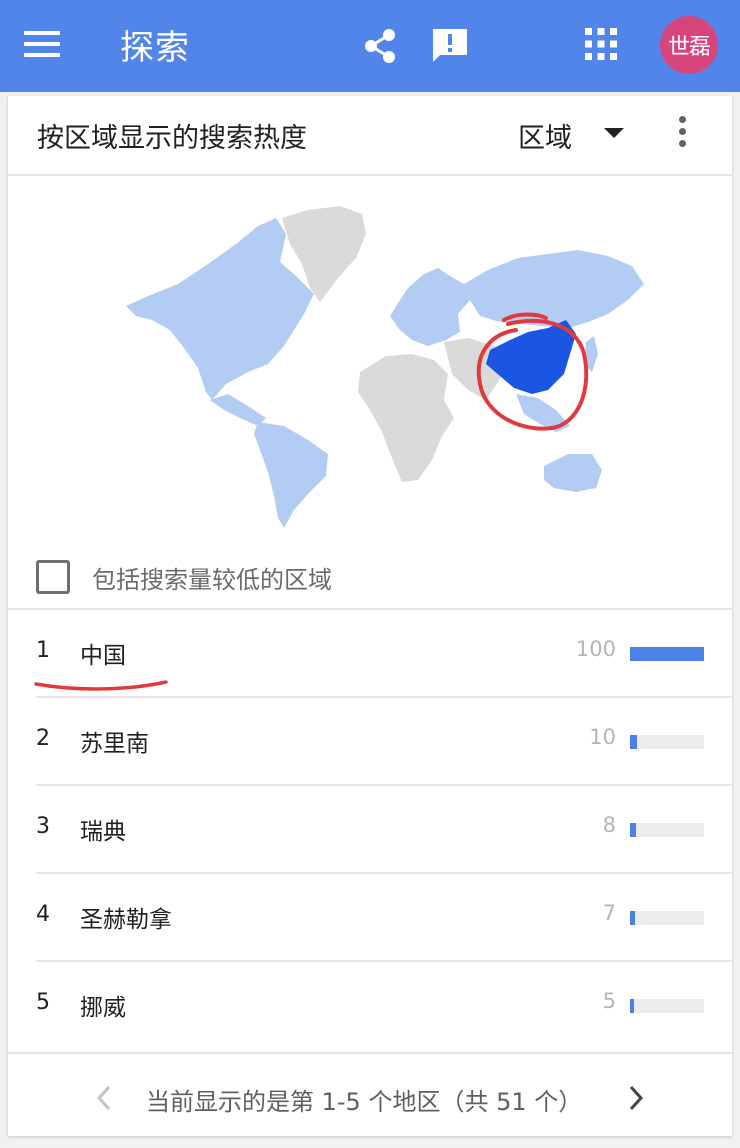  What do you see at coordinates (609, 913) in the screenshot?
I see `interest-value: 7` at bounding box center [609, 913].